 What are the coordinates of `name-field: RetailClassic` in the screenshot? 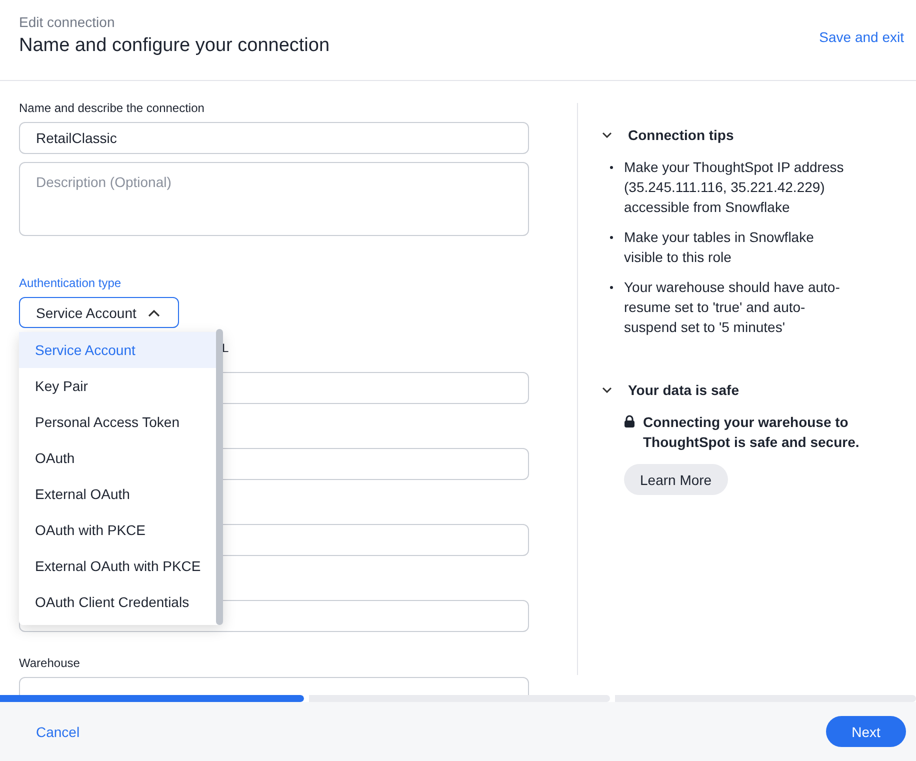 It's located at (274, 138).